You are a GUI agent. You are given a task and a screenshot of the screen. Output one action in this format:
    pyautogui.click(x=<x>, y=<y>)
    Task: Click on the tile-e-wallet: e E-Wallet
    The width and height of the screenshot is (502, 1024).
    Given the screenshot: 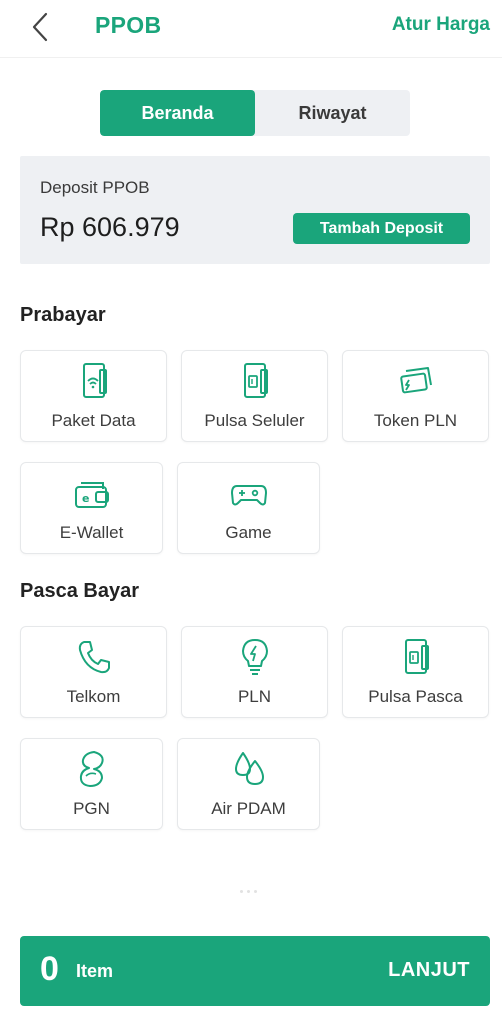 What is the action you would take?
    pyautogui.click(x=91, y=508)
    